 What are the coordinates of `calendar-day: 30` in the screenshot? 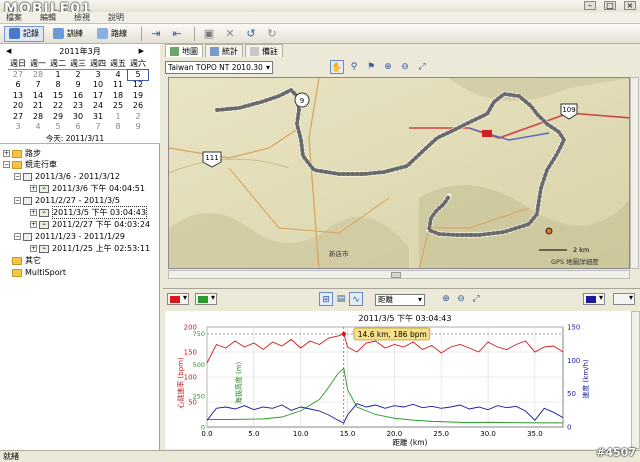 It's located at (78, 117).